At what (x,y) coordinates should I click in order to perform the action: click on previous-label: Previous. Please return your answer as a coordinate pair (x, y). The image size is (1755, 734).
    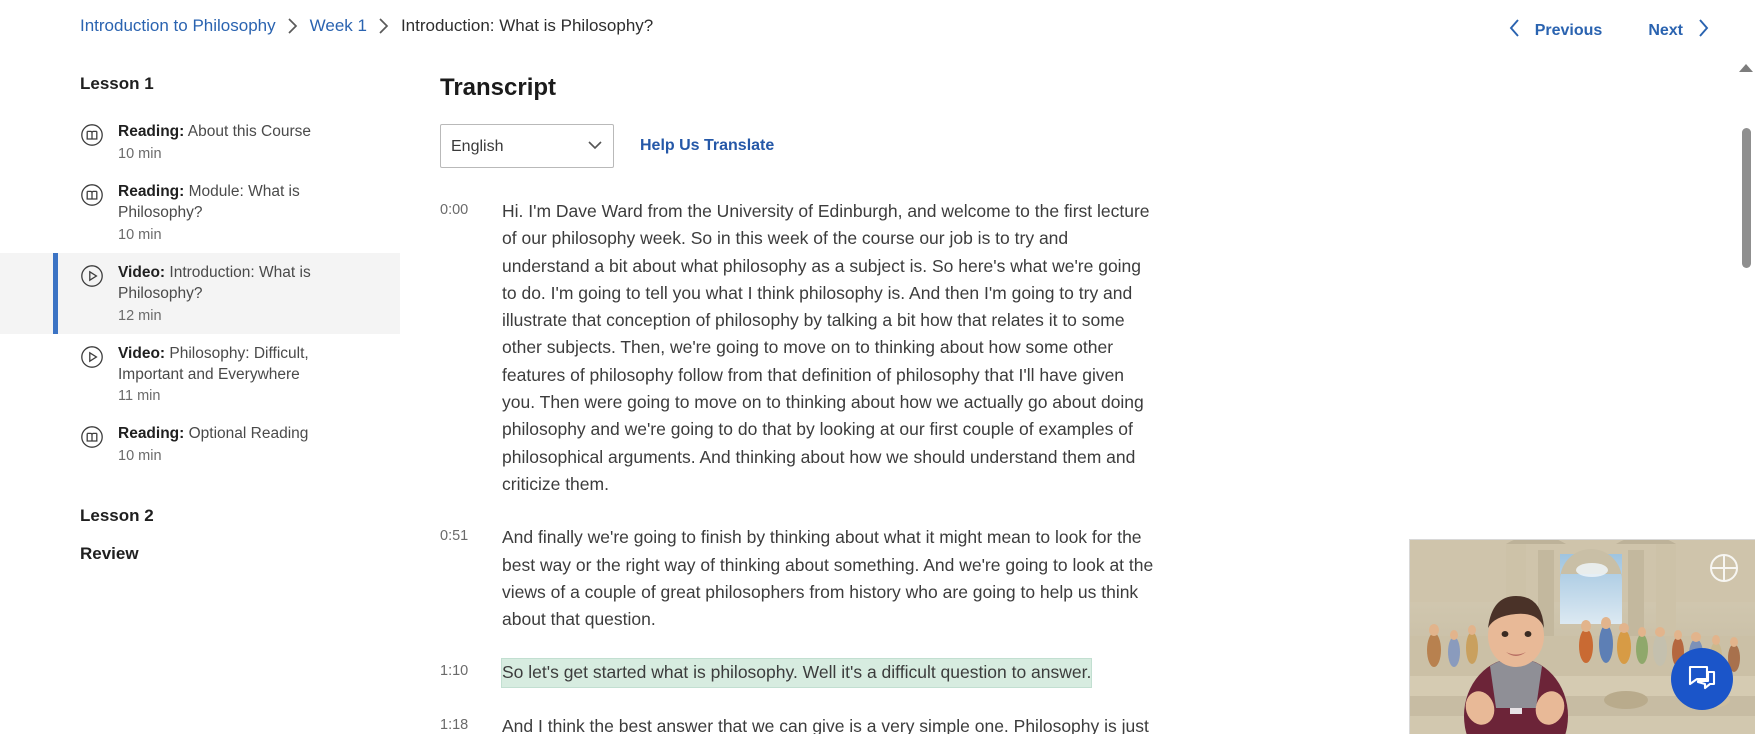
    Looking at the image, I should click on (1568, 30).